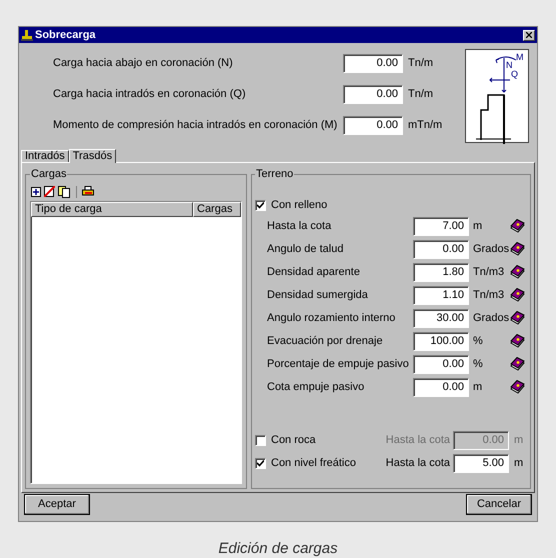 This screenshot has height=558, width=556. What do you see at coordinates (441, 226) in the screenshot?
I see `number-field: 7.00` at bounding box center [441, 226].